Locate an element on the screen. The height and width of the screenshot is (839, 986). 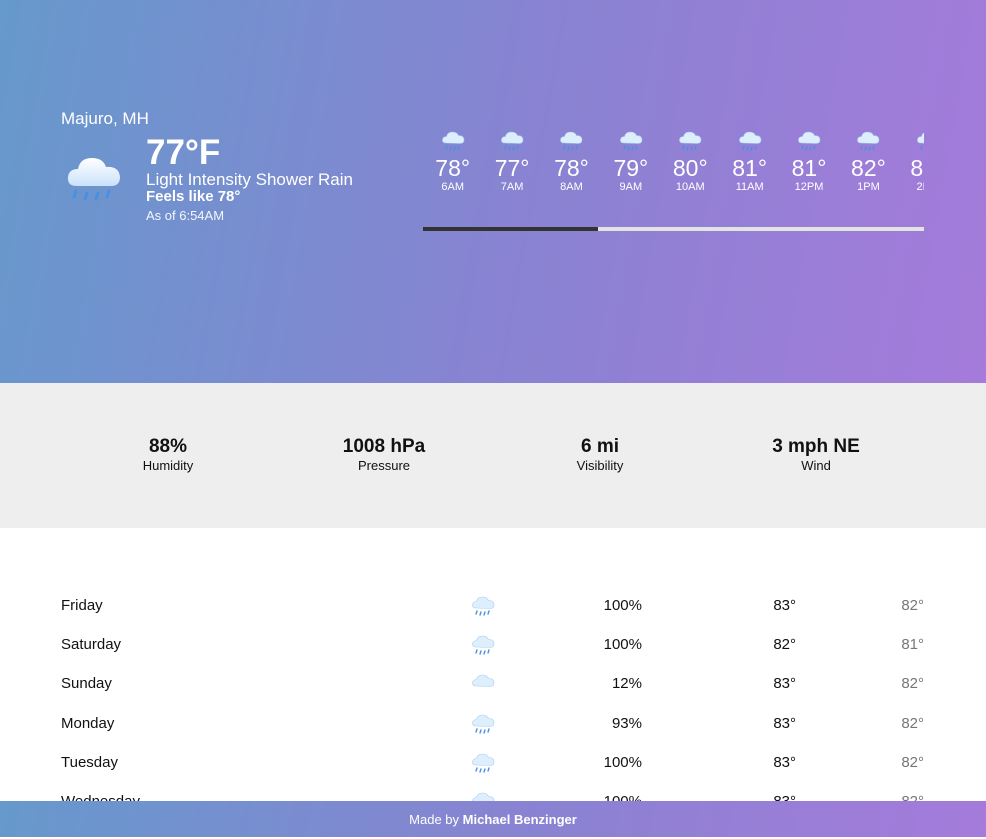
hourly-item: 78° 8AM is located at coordinates (571, 159).